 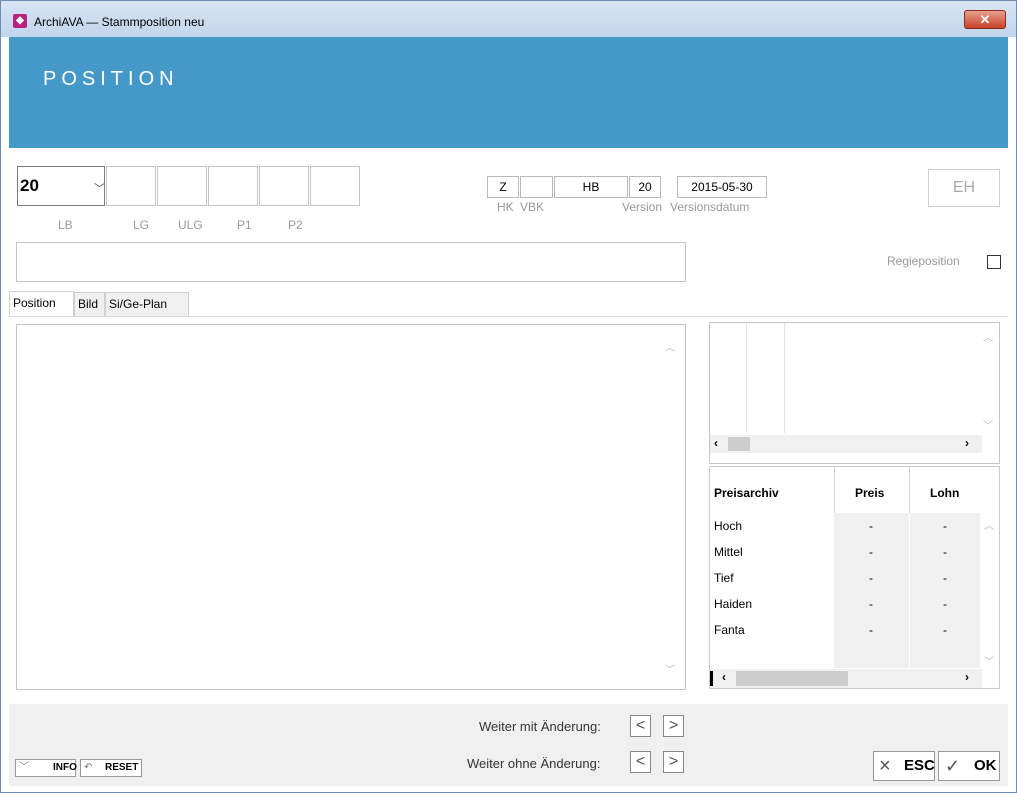 I want to click on lg-label: LG, so click(x=141, y=225).